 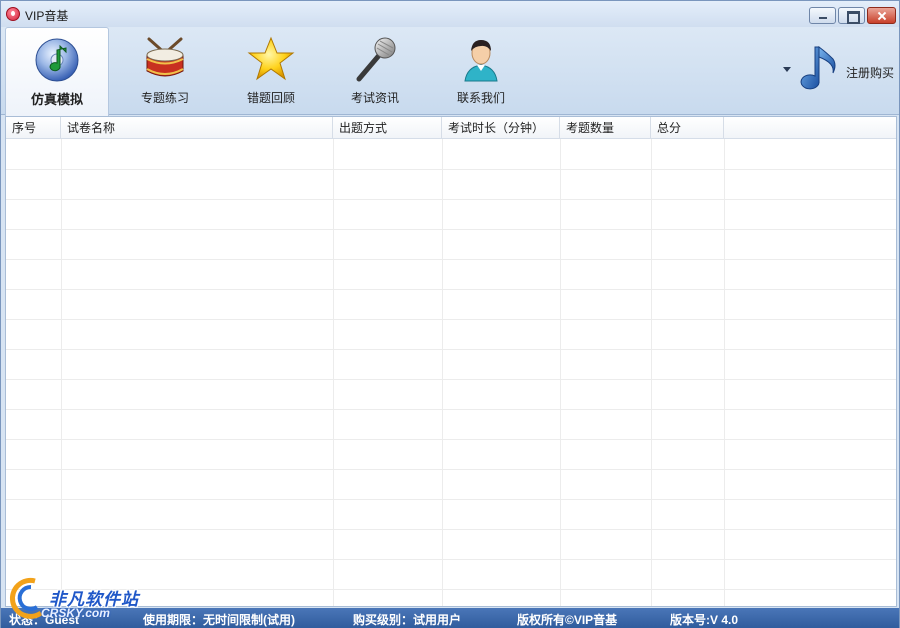 I want to click on app-logo-icon, so click(x=13, y=14).